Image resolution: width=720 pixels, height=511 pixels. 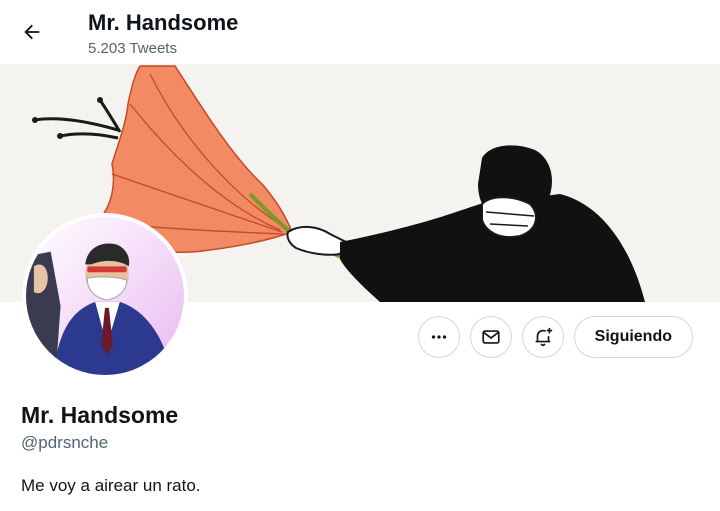 I want to click on profile-bio: Me voy a airear un rato., so click(x=111, y=485).